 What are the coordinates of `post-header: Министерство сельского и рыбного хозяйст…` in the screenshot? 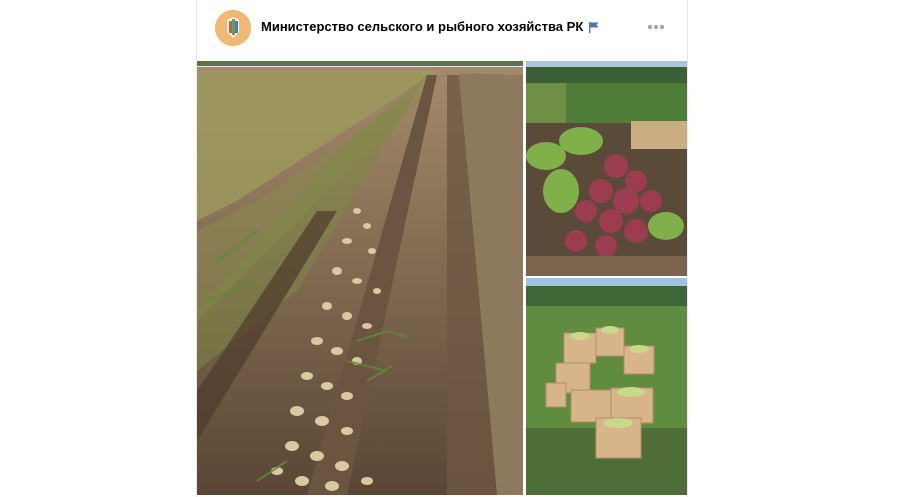 It's located at (442, 29).